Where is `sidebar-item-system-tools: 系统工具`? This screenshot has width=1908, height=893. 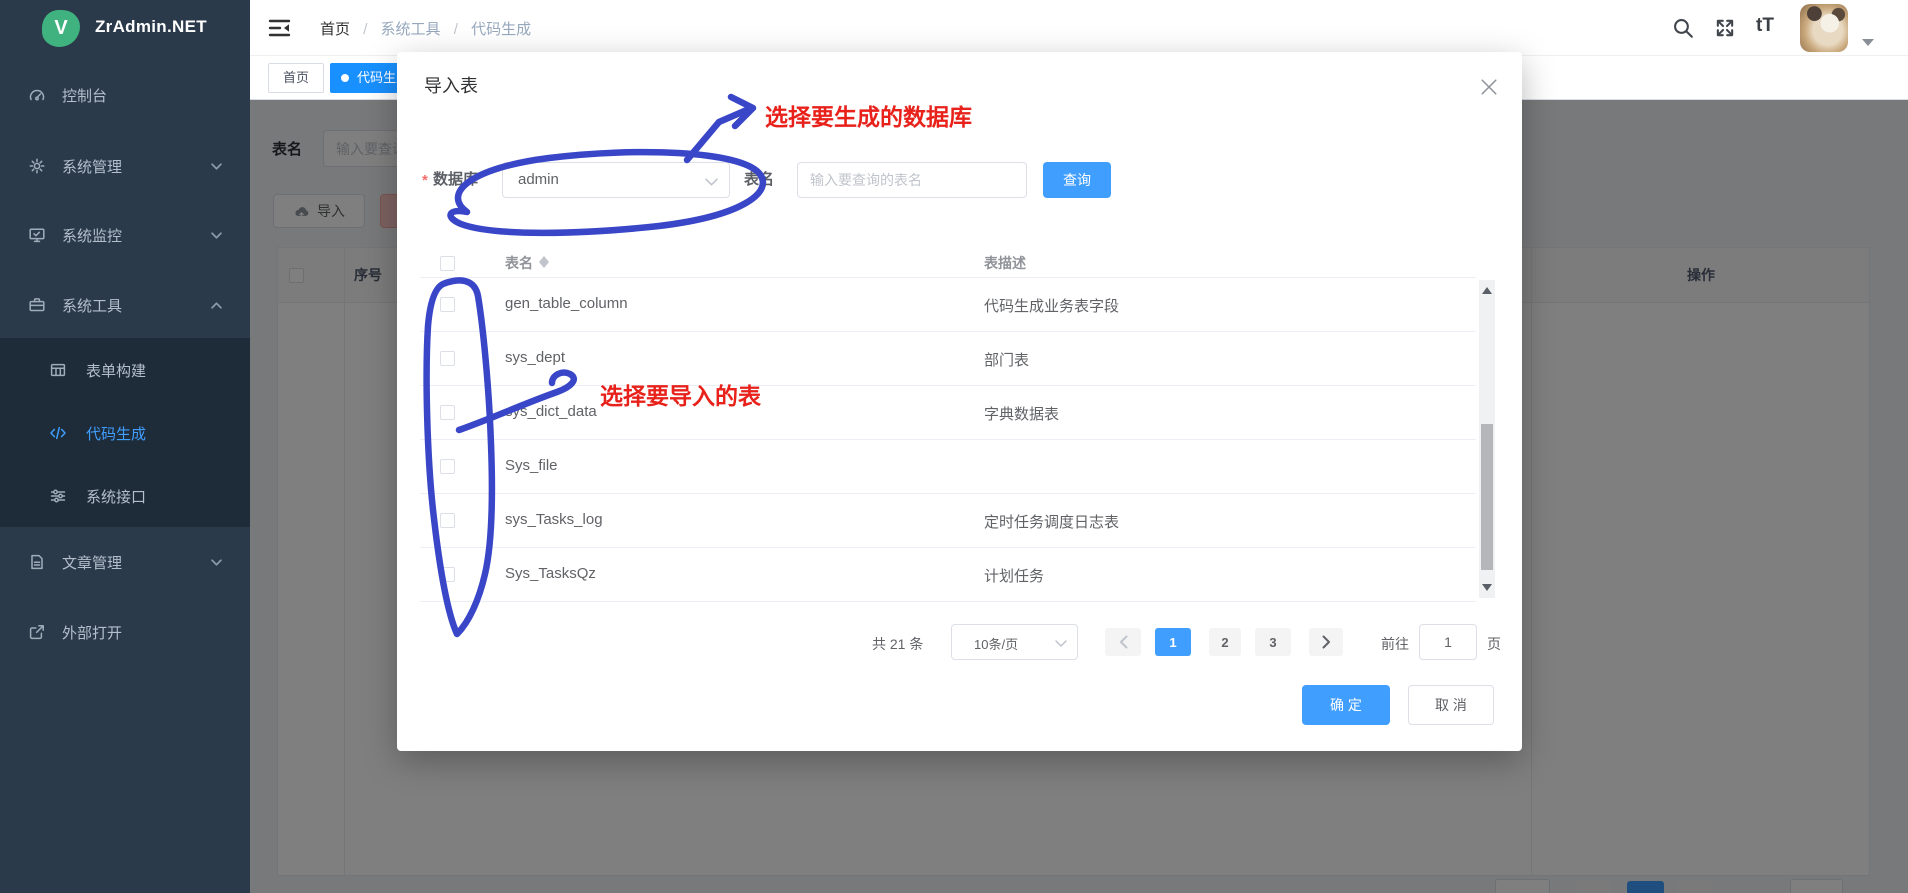
sidebar-item-system-tools: 系统工具 is located at coordinates (125, 305).